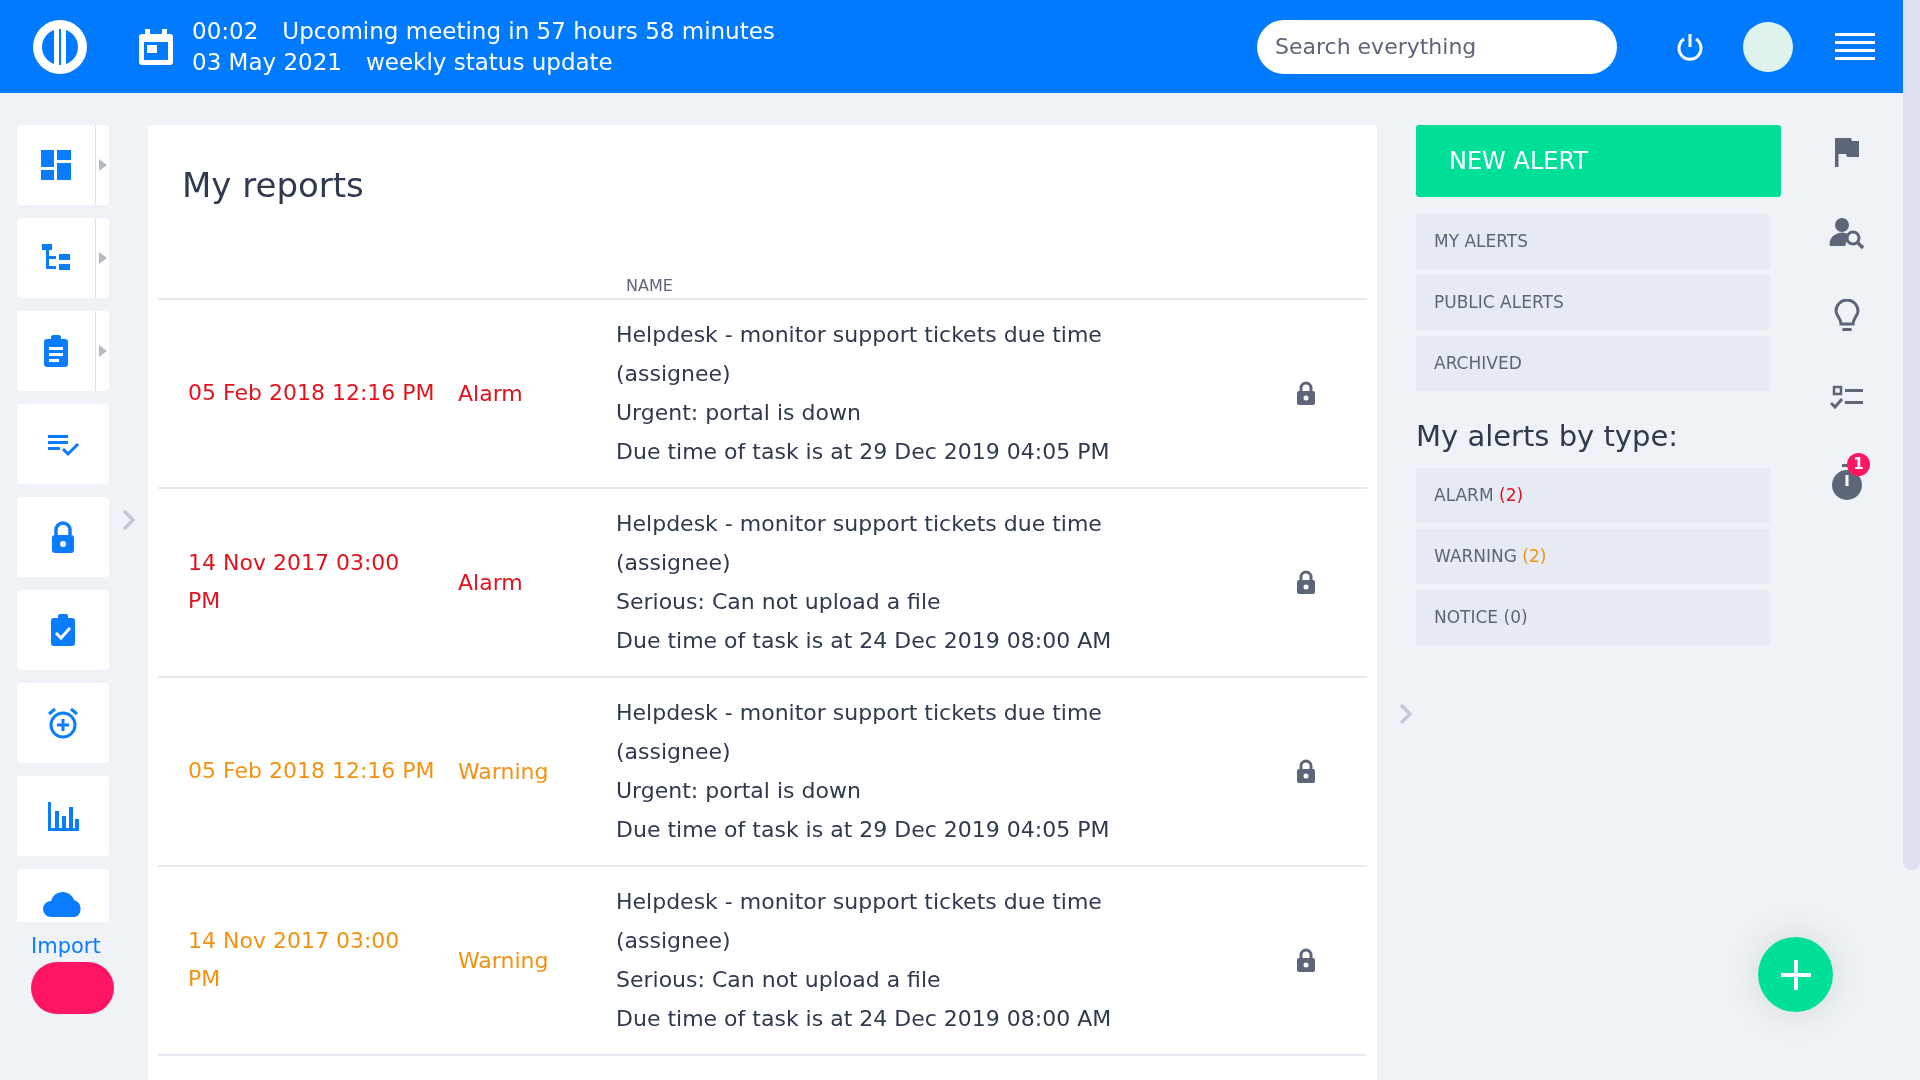  What do you see at coordinates (63, 904) in the screenshot?
I see `cloud-icon` at bounding box center [63, 904].